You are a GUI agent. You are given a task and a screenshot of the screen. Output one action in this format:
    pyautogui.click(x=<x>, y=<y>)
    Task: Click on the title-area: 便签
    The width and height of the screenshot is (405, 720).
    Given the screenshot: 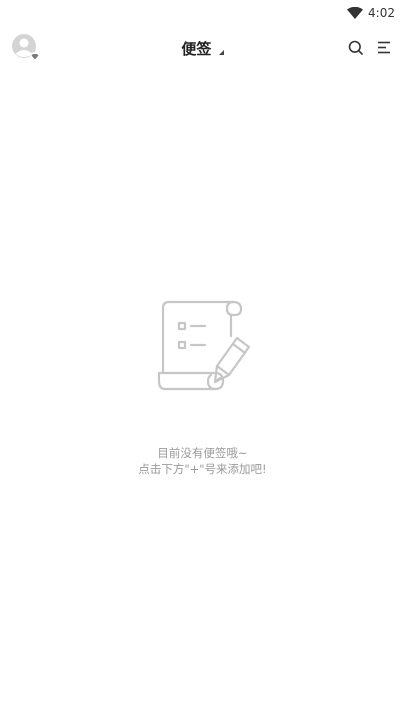 What is the action you would take?
    pyautogui.click(x=202, y=48)
    